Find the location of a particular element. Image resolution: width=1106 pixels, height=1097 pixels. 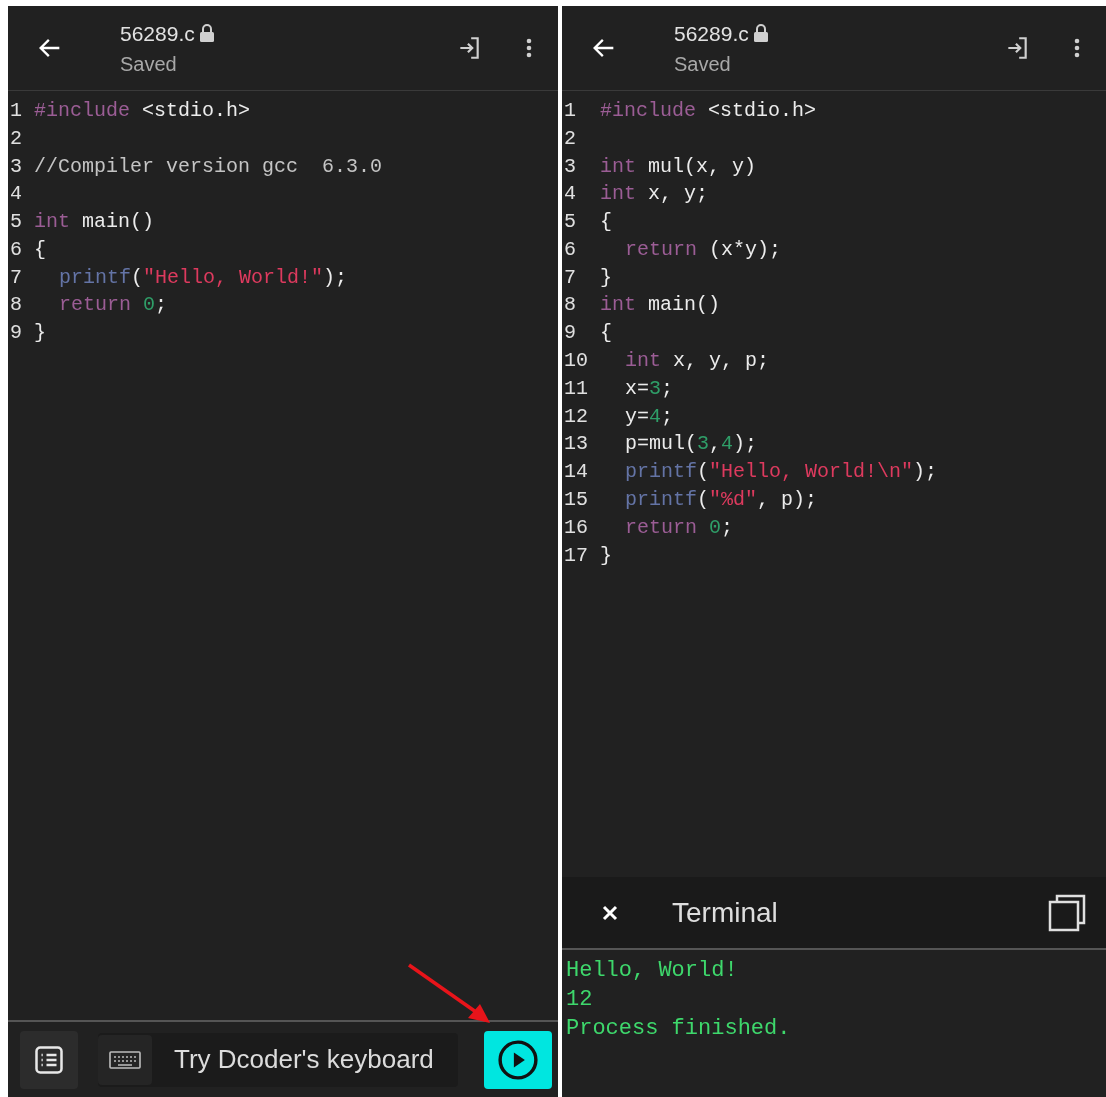

list-icon is located at coordinates (49, 1059).